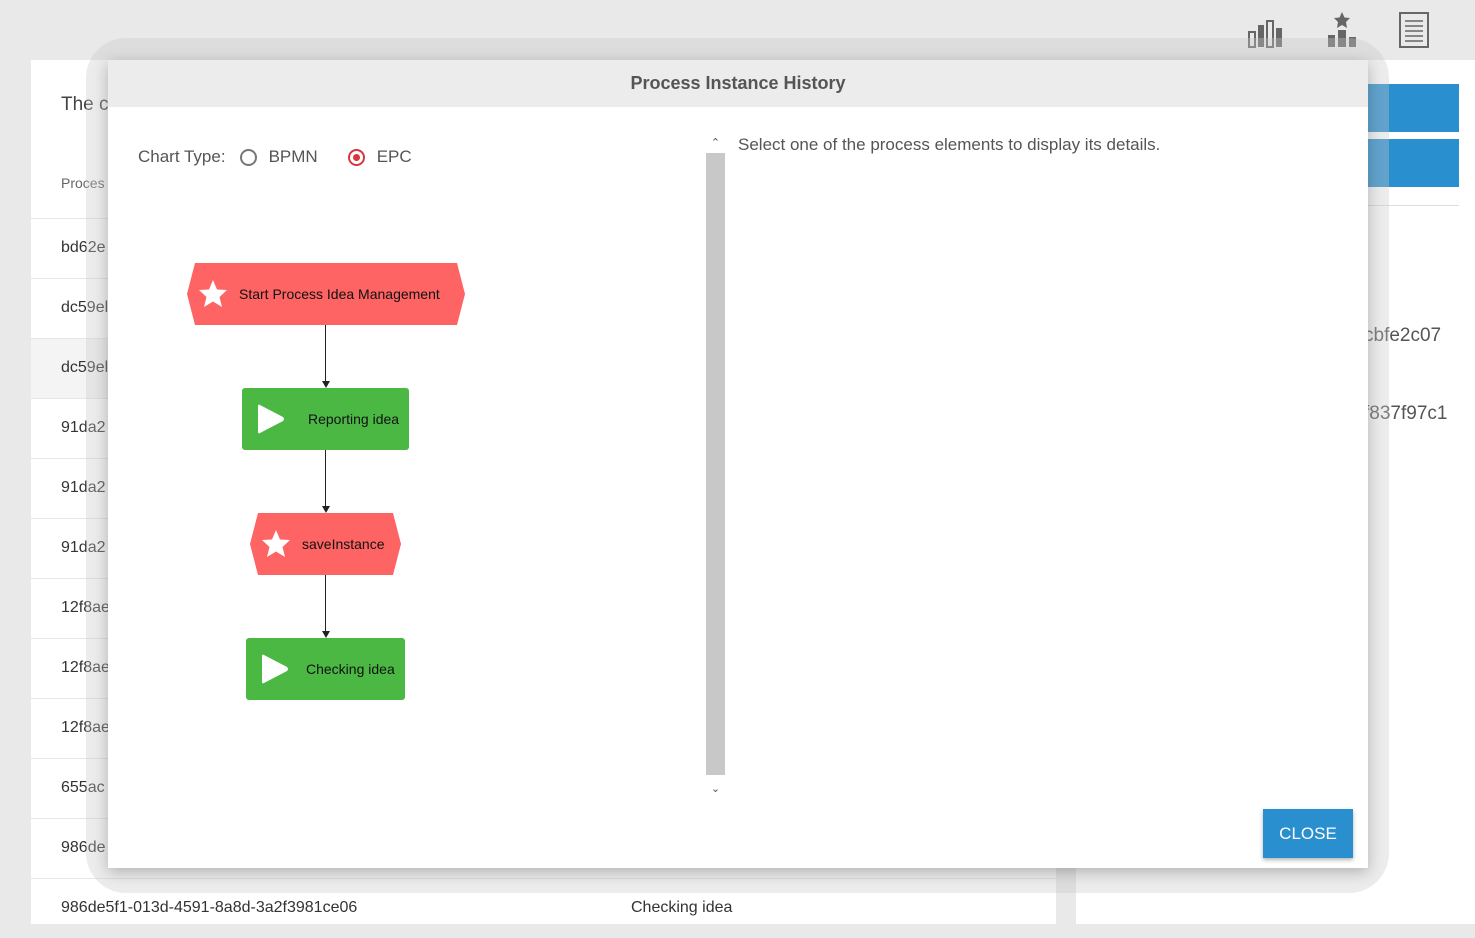 The height and width of the screenshot is (938, 1475). I want to click on row-id: 986de5f1-013d-4591-8a8d-3a2f3981ce06, so click(209, 907).